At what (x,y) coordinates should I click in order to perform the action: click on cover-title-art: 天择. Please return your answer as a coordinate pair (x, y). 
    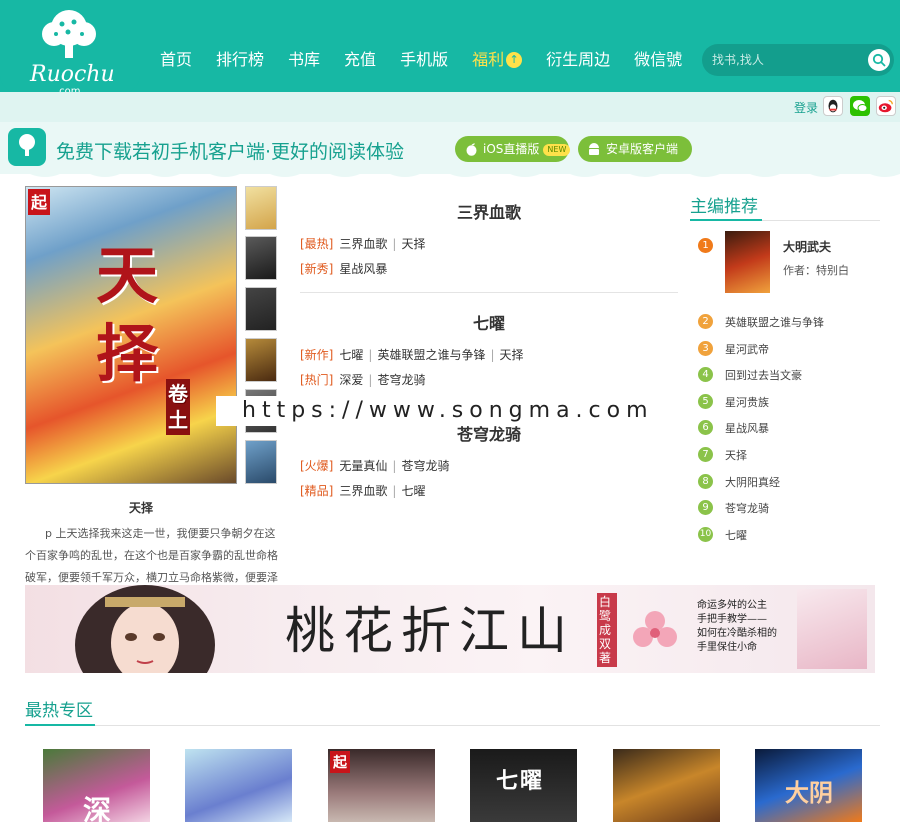
    Looking at the image, I should click on (127, 314).